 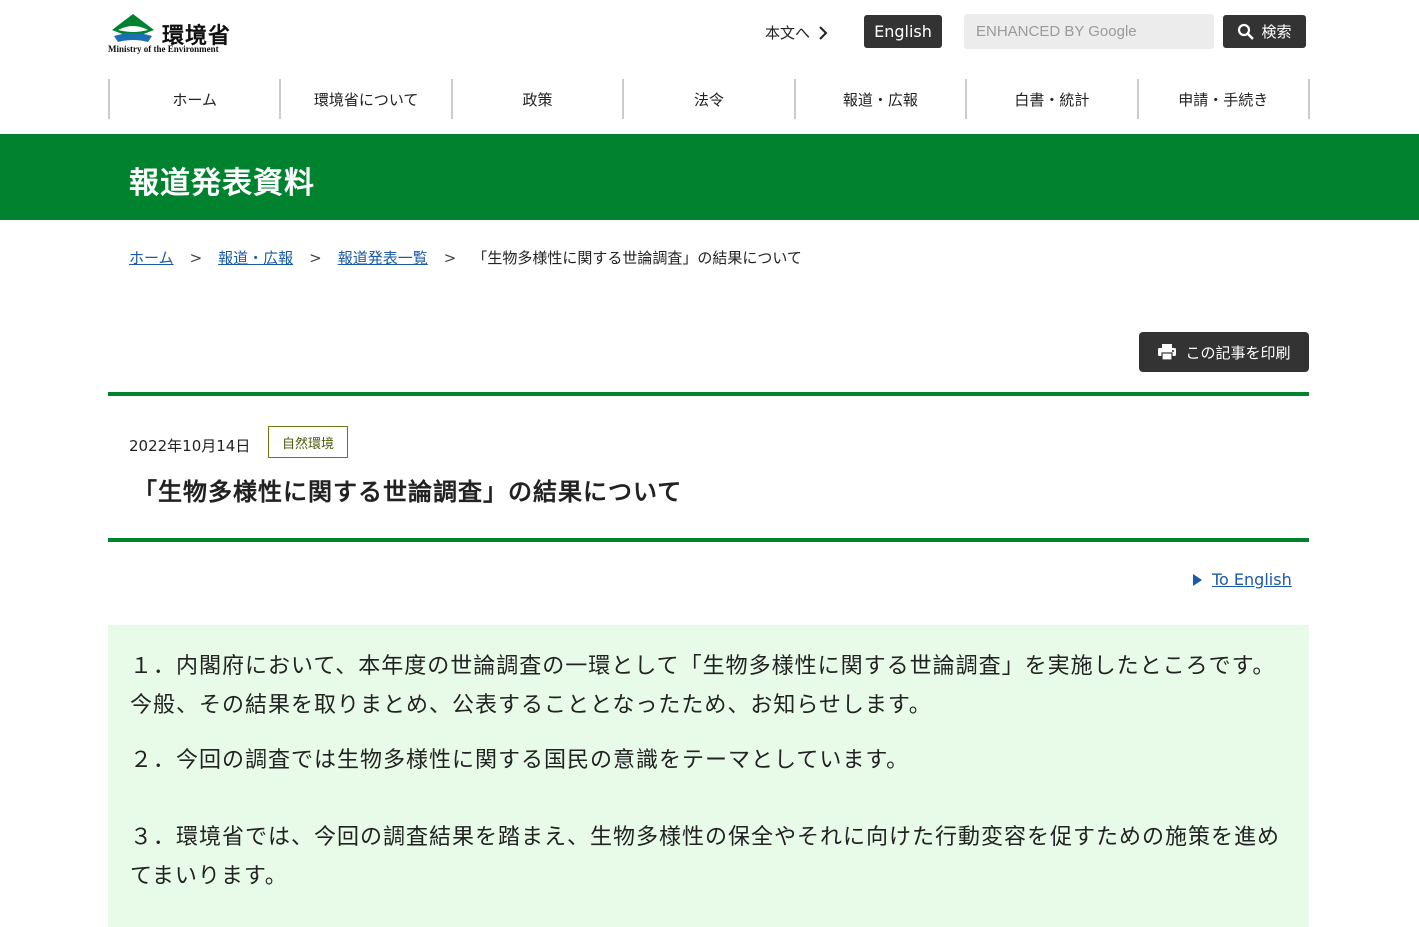 What do you see at coordinates (1089, 31) in the screenshot?
I see `search-input` at bounding box center [1089, 31].